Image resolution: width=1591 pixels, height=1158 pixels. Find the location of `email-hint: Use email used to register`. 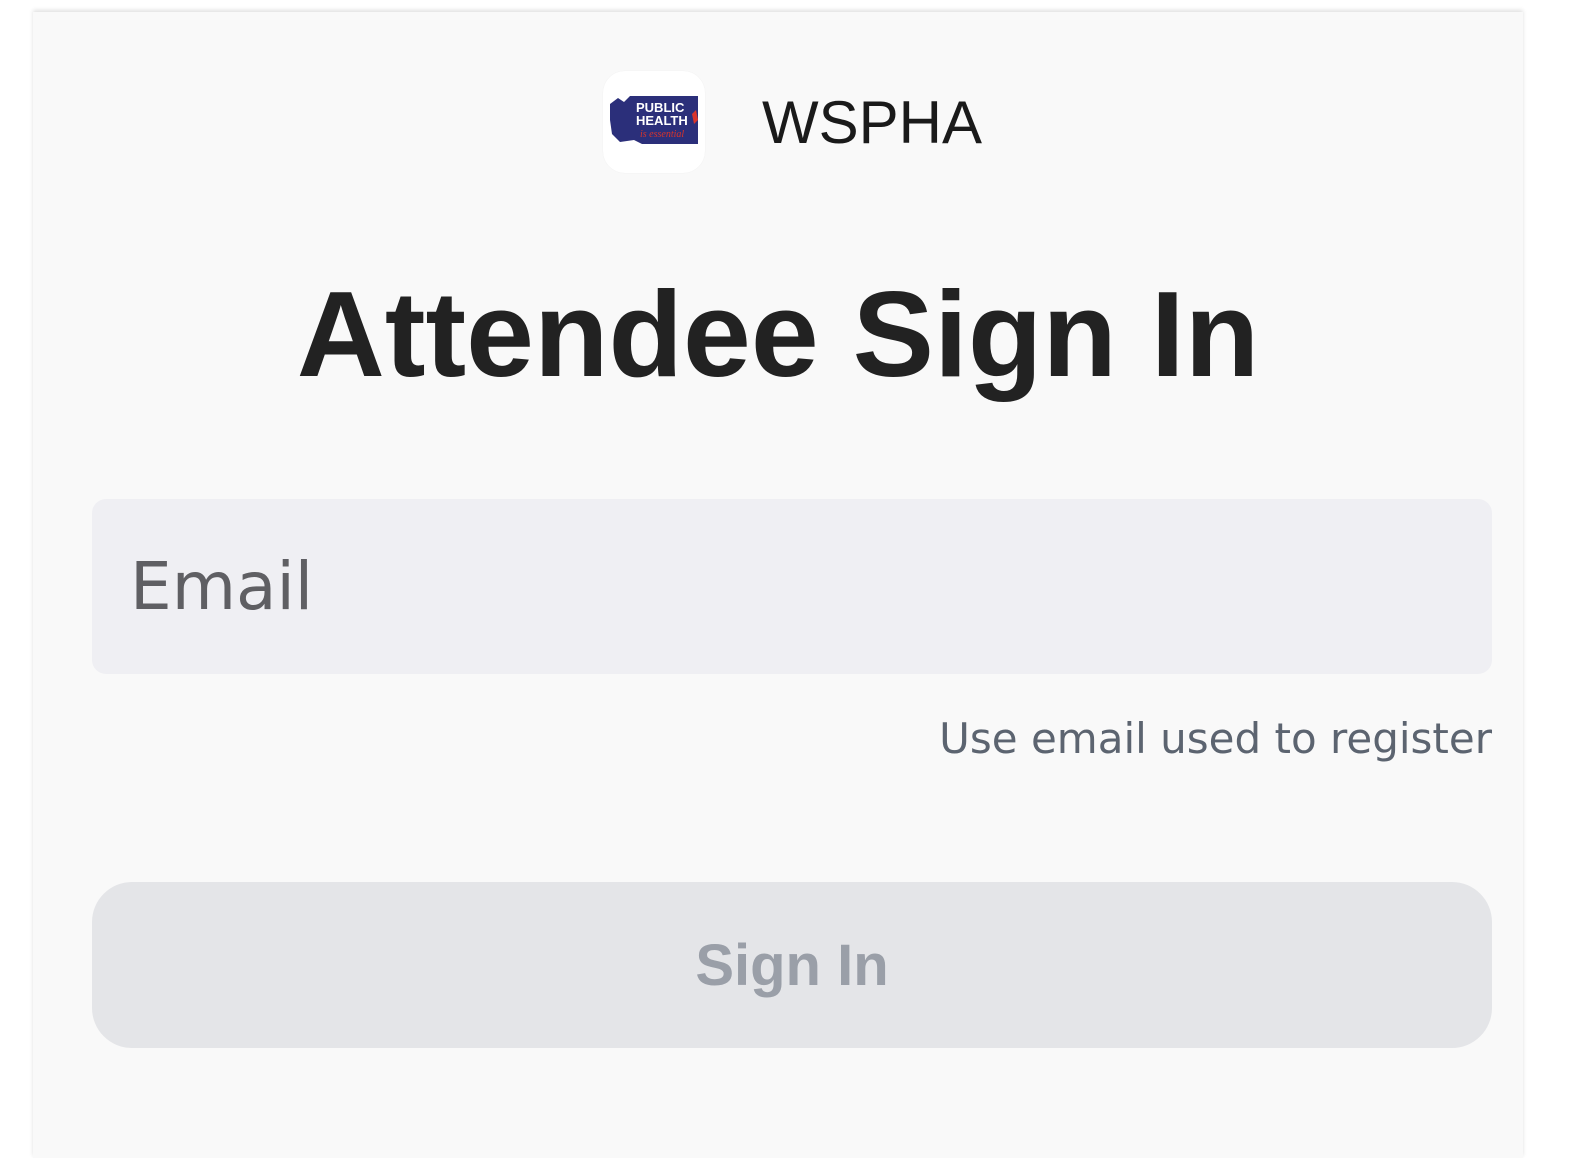

email-hint: Use email used to register is located at coordinates (1215, 738).